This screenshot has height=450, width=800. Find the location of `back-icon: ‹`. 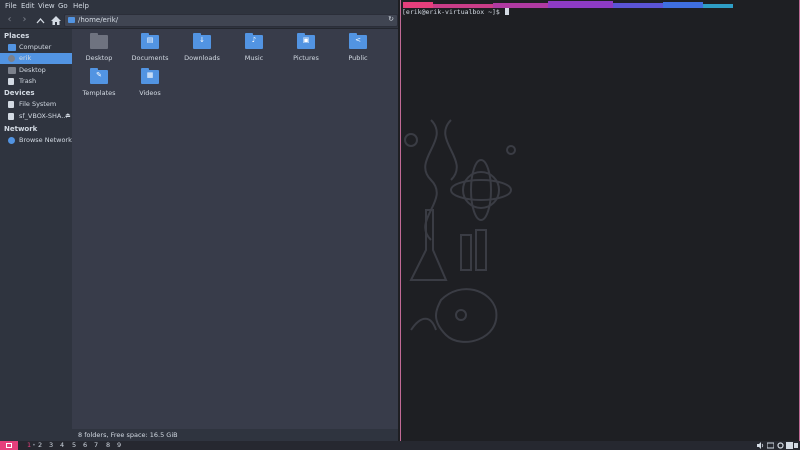

back-icon: ‹ is located at coordinates (9, 20).